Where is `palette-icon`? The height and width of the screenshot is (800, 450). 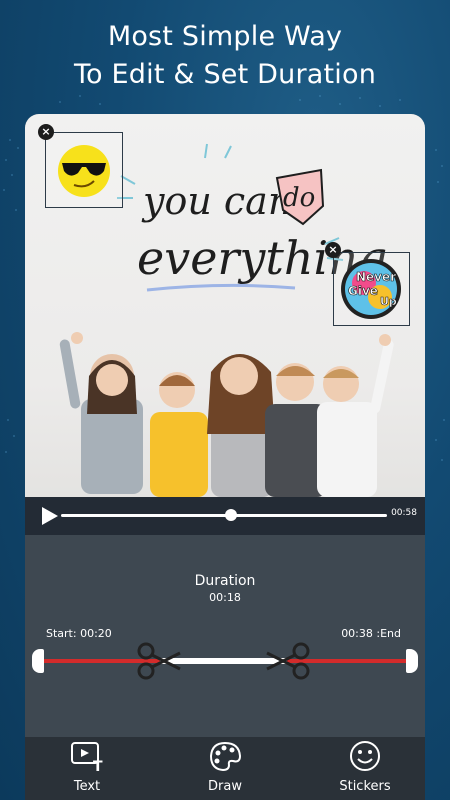
palette-icon is located at coordinates (225, 756).